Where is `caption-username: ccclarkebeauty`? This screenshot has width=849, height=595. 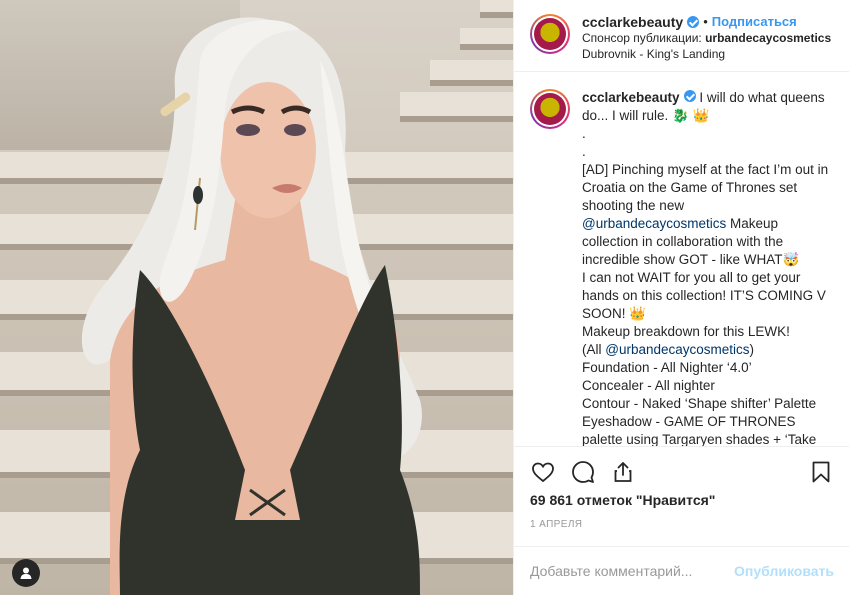 caption-username: ccclarkebeauty is located at coordinates (631, 97).